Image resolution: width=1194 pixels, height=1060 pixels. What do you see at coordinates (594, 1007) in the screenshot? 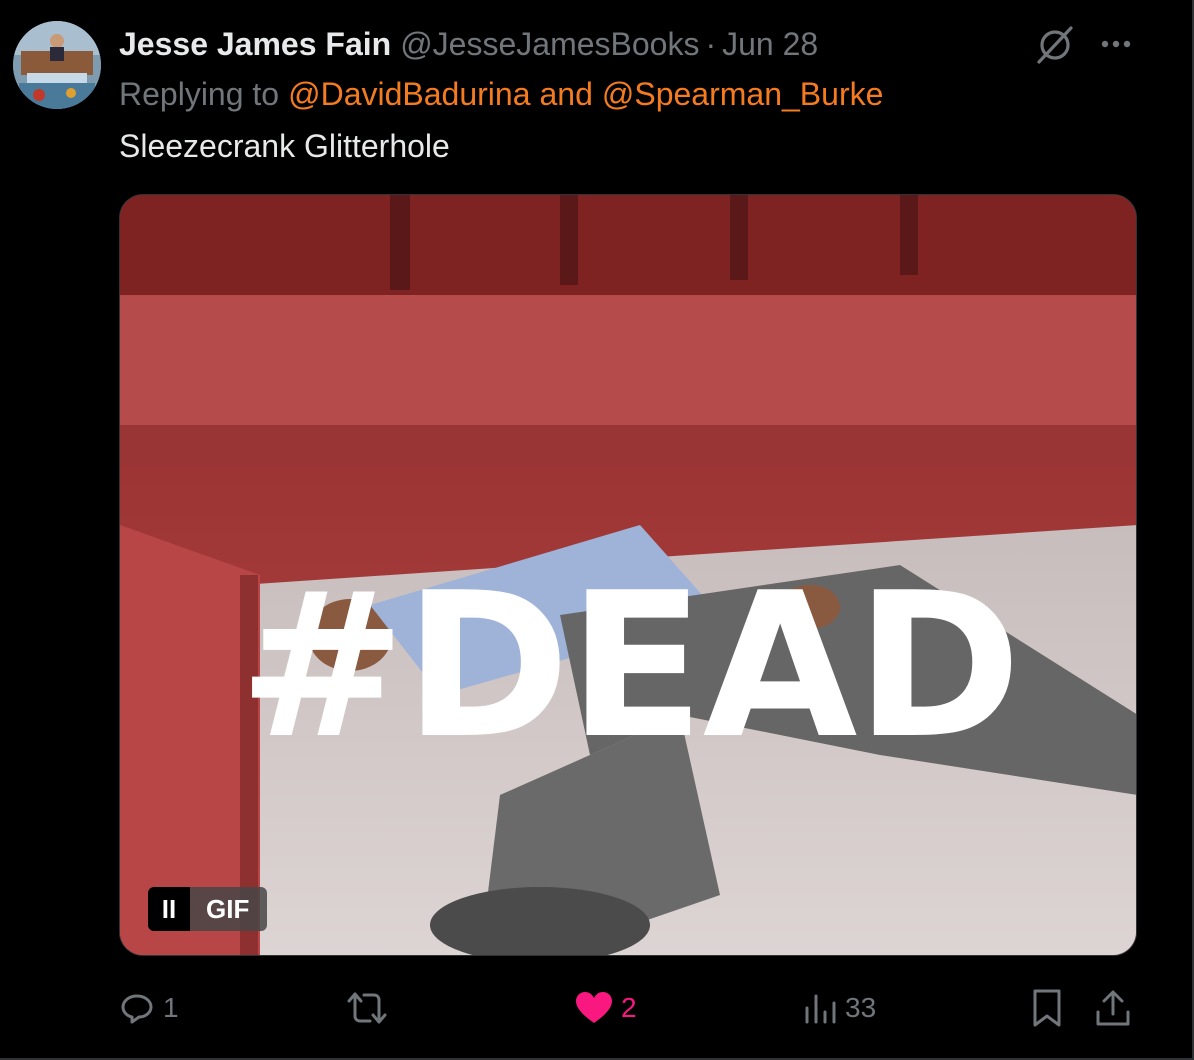
I see `heart-icon` at bounding box center [594, 1007].